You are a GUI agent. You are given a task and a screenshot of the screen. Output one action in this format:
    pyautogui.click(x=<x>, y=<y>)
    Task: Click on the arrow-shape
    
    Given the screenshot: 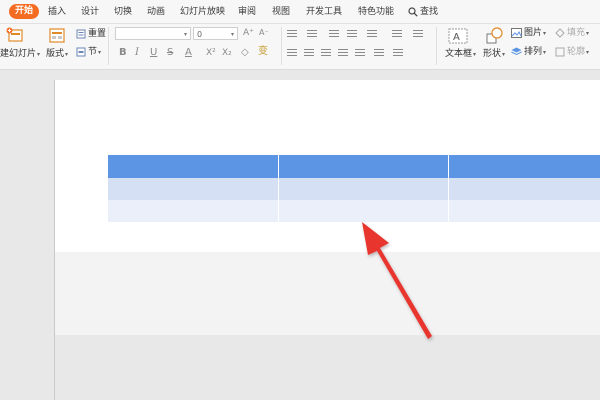 What is the action you would take?
    pyautogui.click(x=397, y=280)
    